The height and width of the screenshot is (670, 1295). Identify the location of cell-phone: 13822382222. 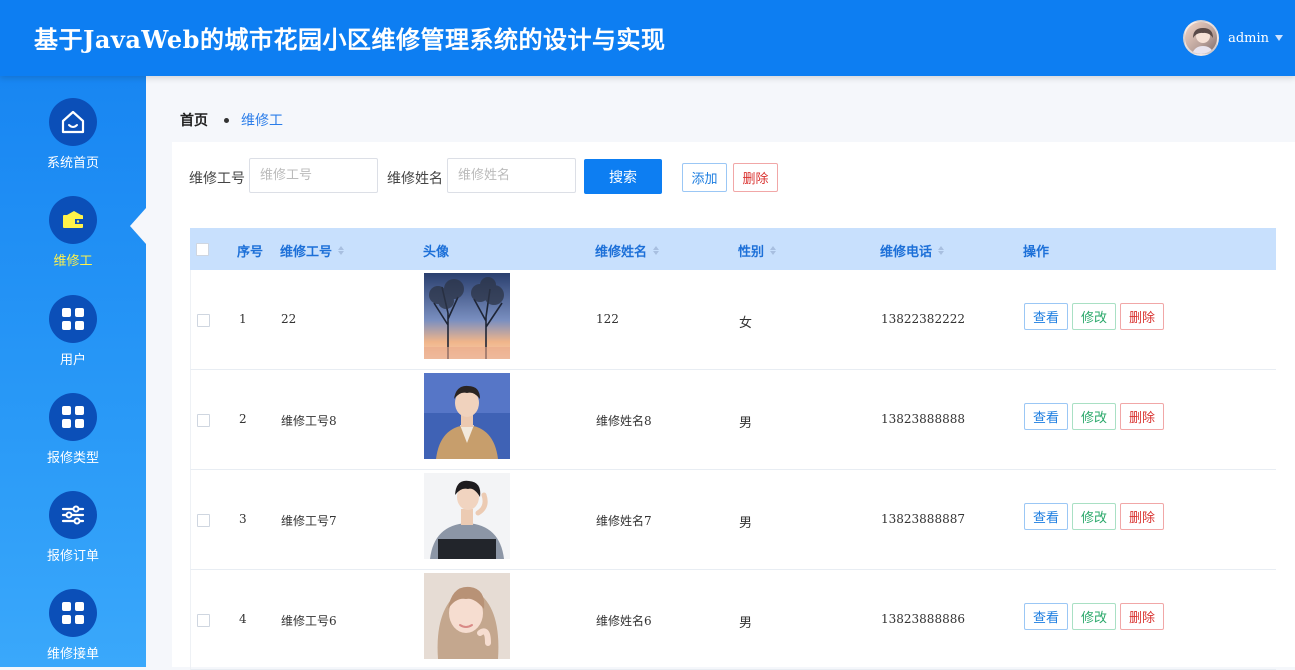
(923, 319).